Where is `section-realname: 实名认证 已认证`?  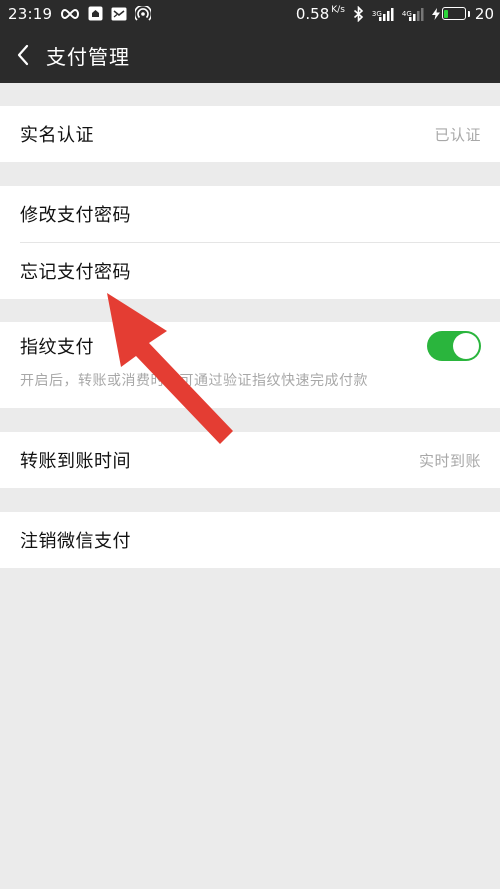 section-realname: 实名认证 已认证 is located at coordinates (250, 134).